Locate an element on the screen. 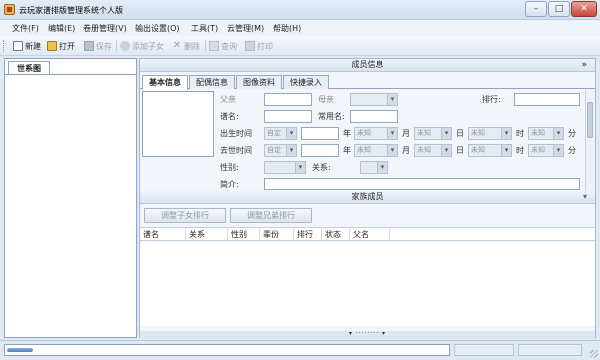 The image size is (600, 360). menu-volume: 卷册管理(V) is located at coordinates (105, 28).